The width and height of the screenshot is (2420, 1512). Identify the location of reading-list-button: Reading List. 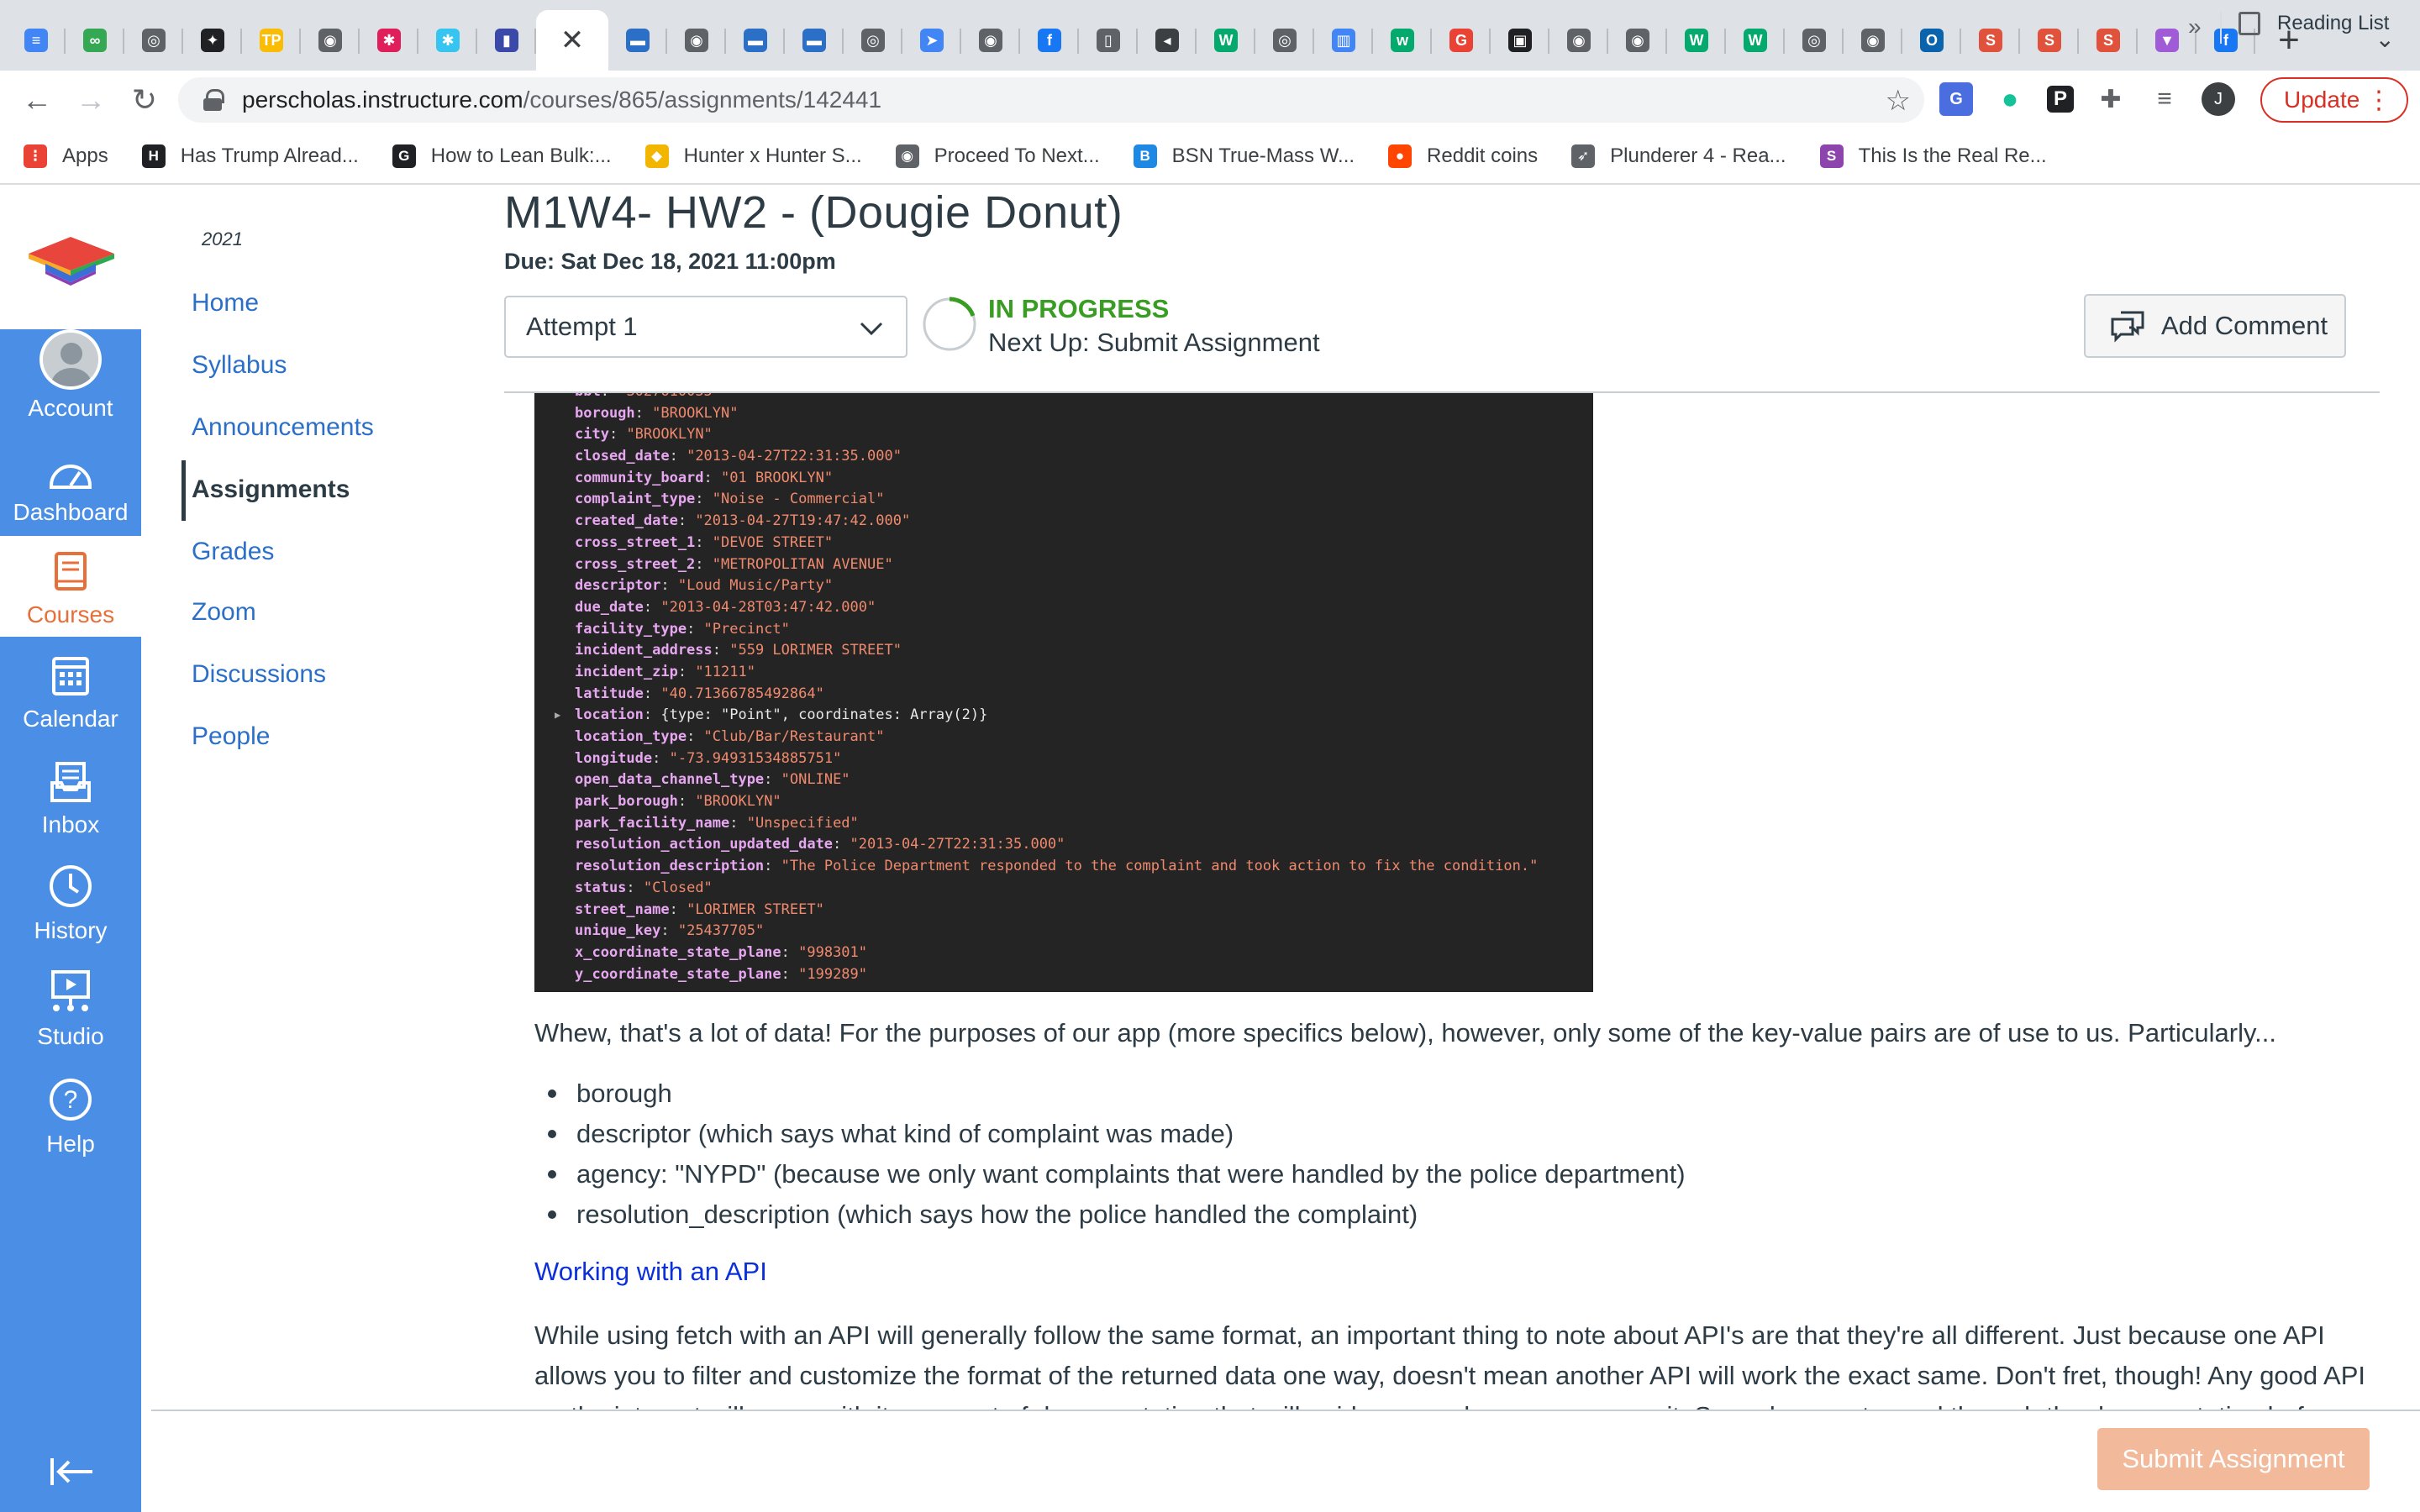
(2313, 23).